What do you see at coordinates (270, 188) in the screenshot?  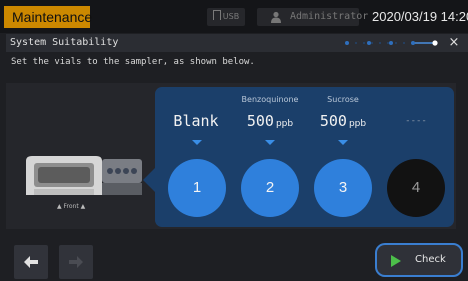 I see `vial-position-2: 2` at bounding box center [270, 188].